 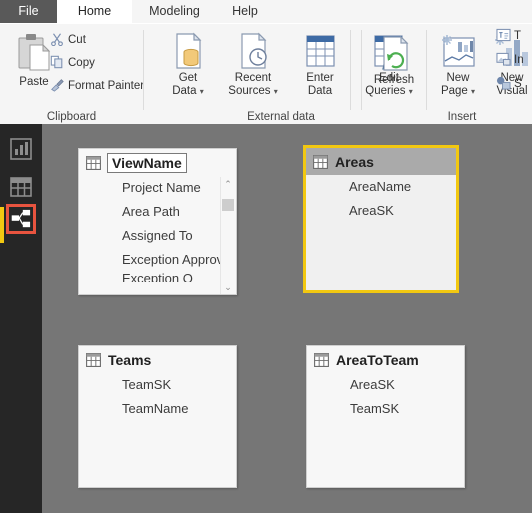 I want to click on recent-sources-label-2: Sources ▾, so click(x=253, y=91).